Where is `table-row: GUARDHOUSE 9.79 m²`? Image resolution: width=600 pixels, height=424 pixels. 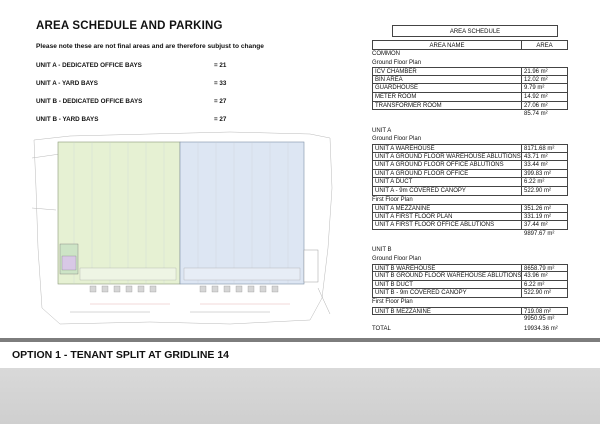 table-row: GUARDHOUSE 9.79 m² is located at coordinates (475, 88).